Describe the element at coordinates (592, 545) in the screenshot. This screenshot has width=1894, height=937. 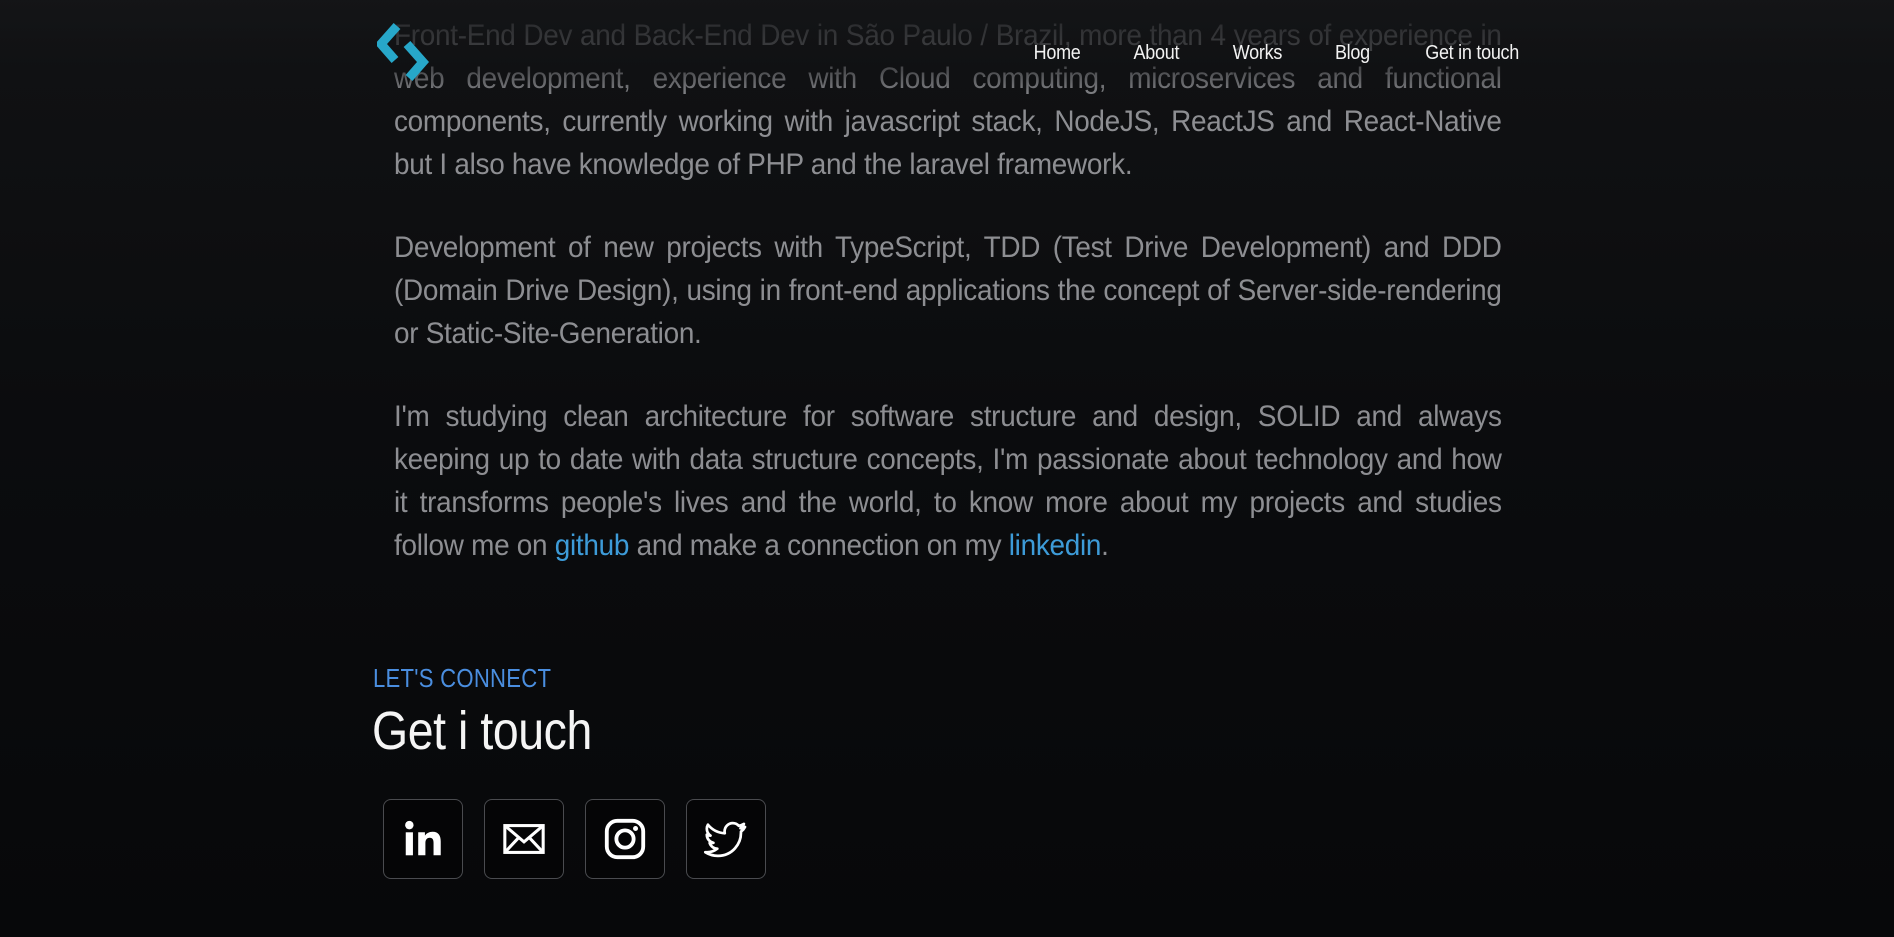
I see `github-link: github` at that location.